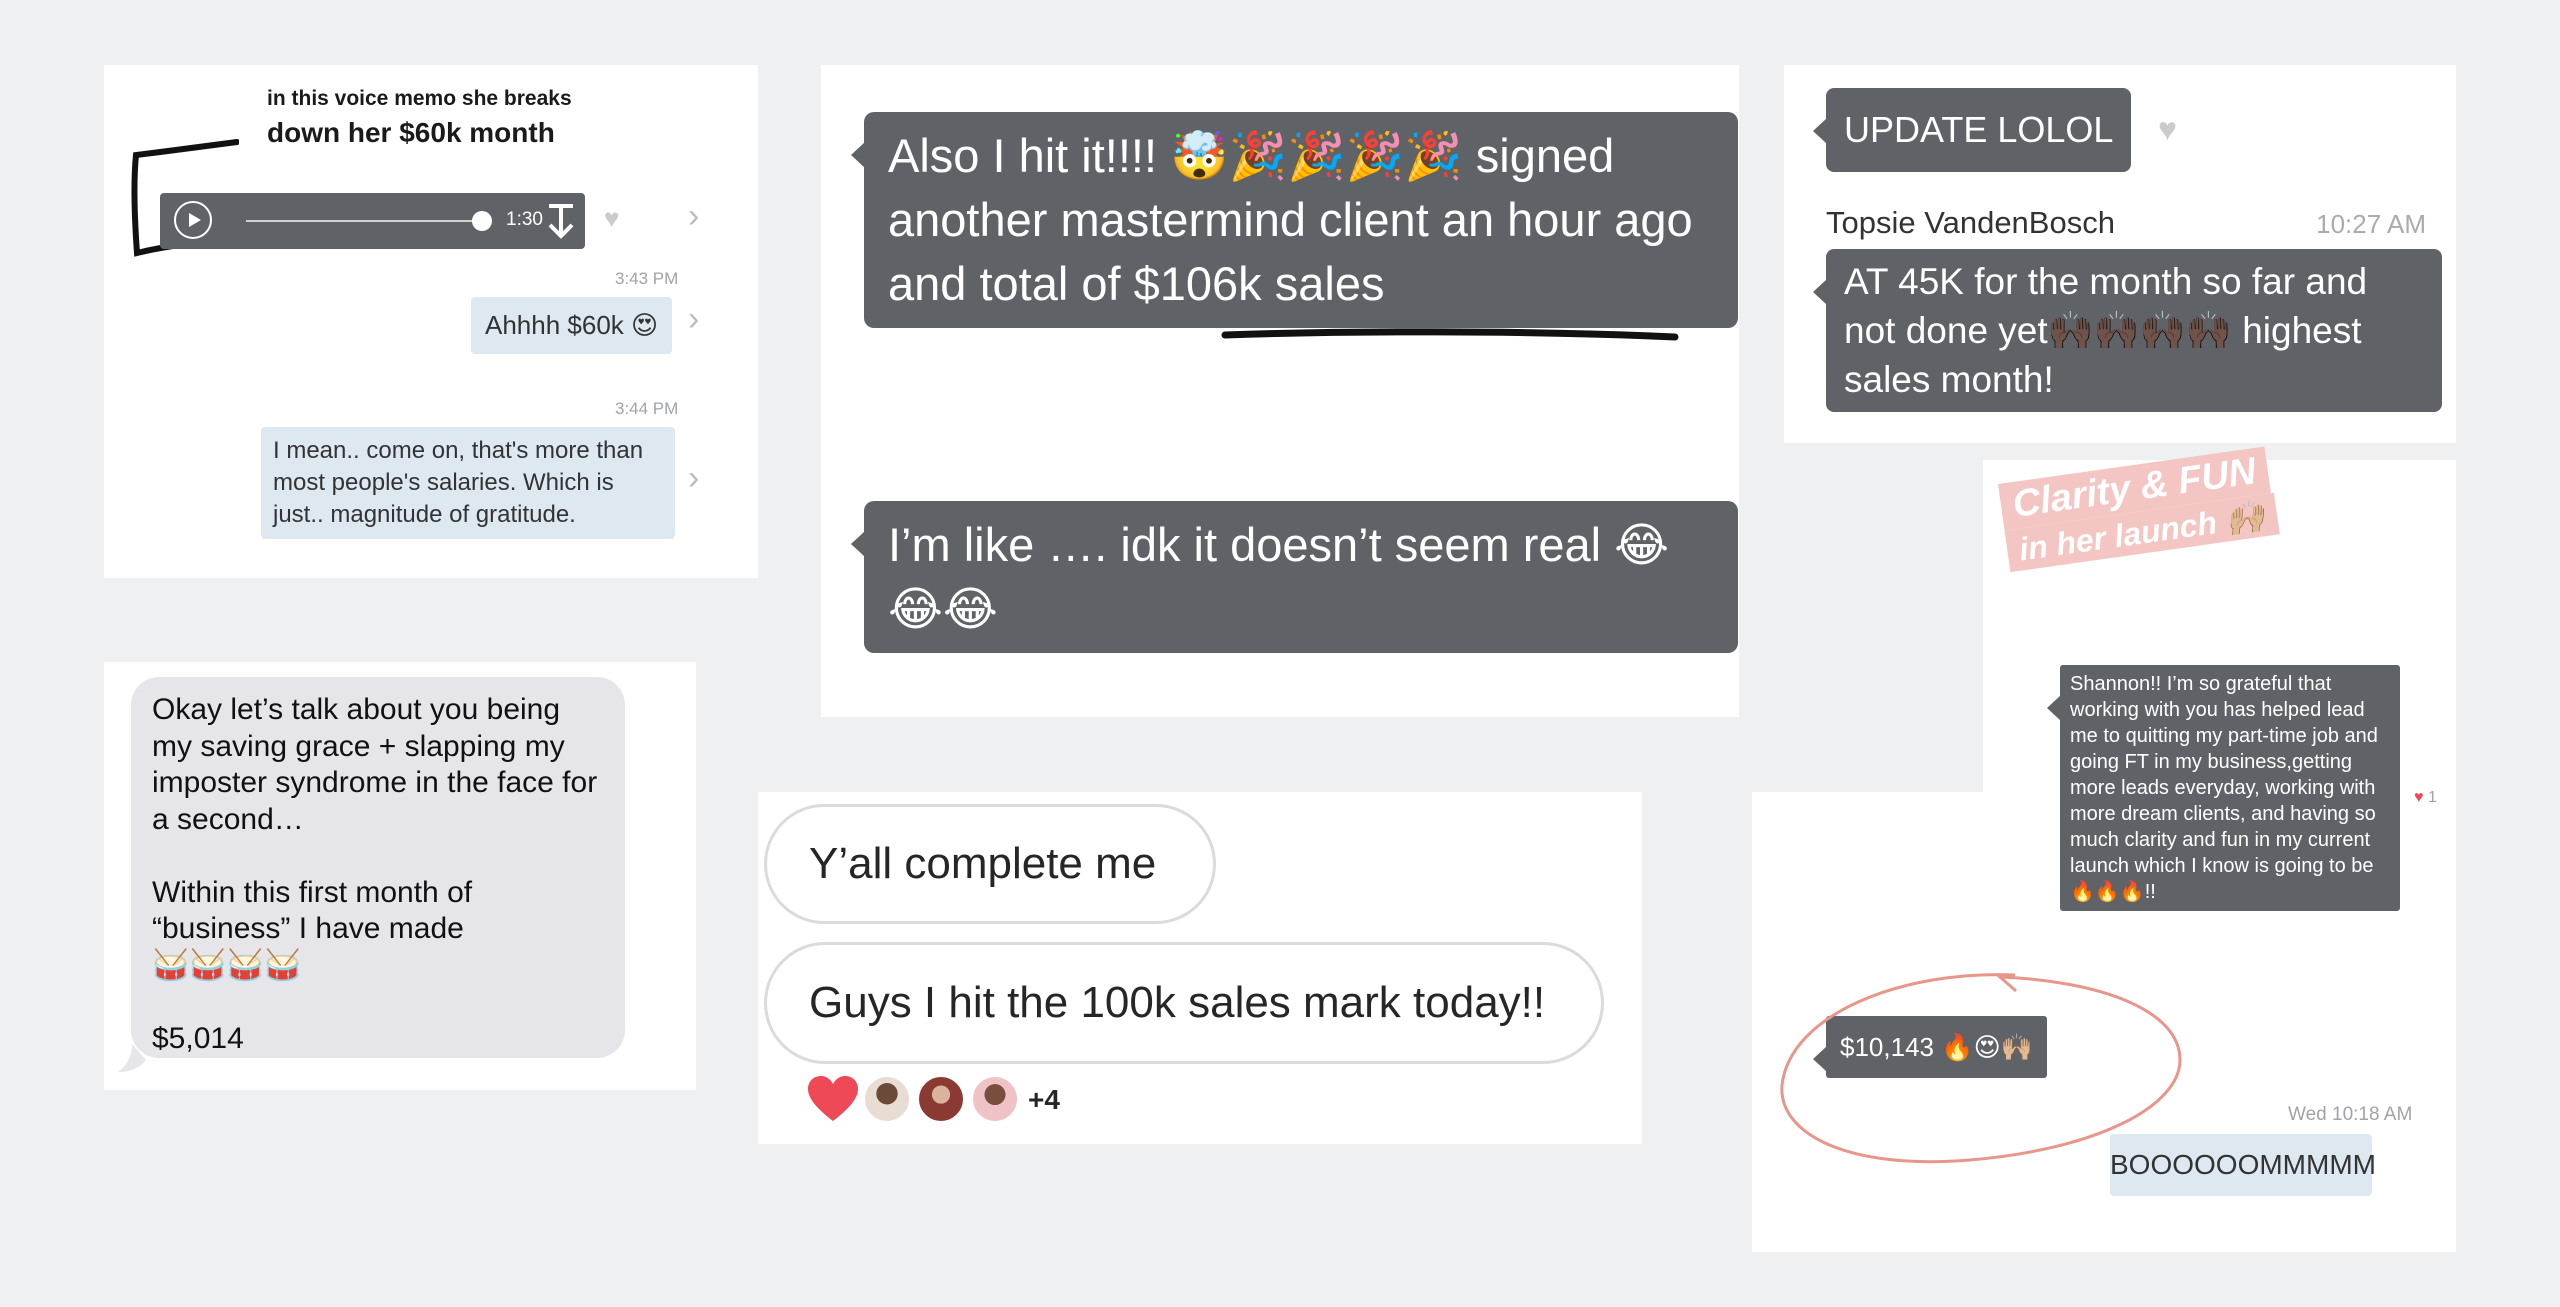 This screenshot has height=1307, width=2560. I want to click on voice-duration: 1:30, so click(524, 219).